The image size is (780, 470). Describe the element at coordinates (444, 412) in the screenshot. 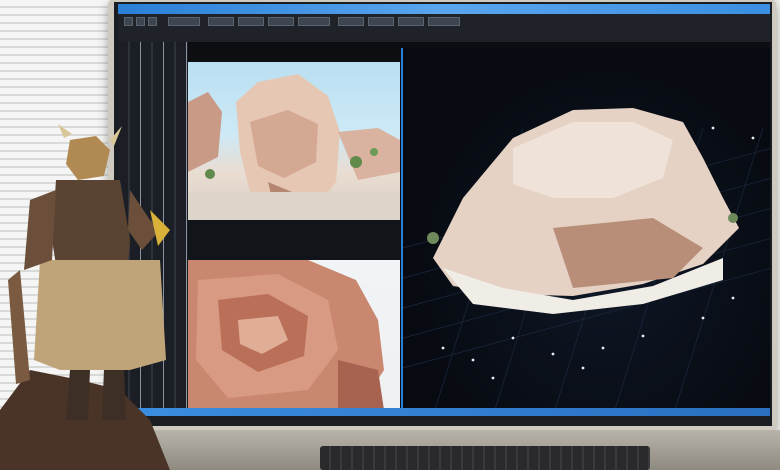

I see `taskbar` at that location.